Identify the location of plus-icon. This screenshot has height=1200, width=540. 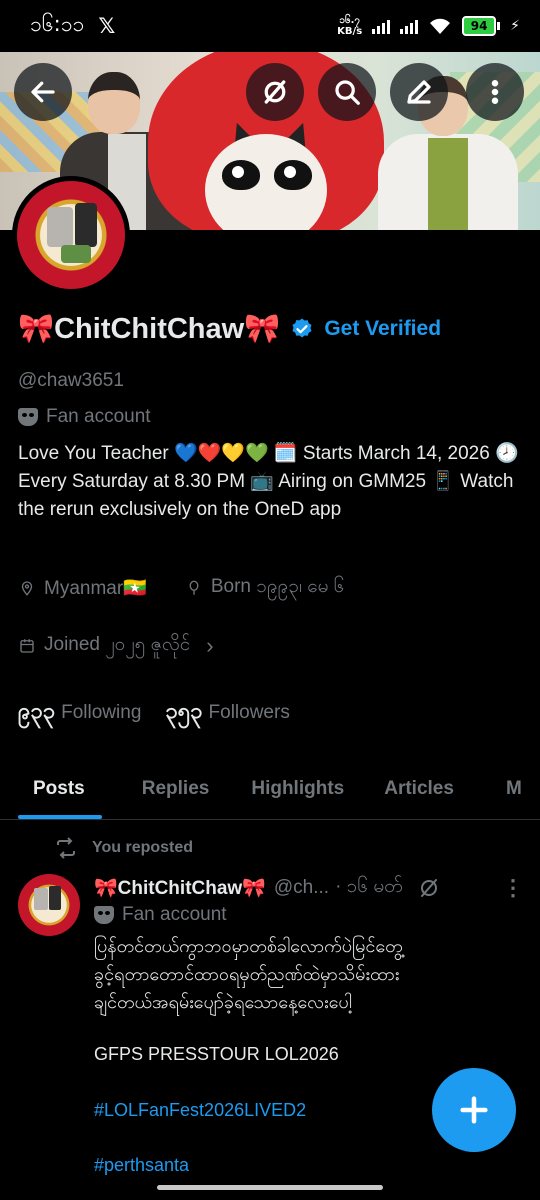
(474, 1110).